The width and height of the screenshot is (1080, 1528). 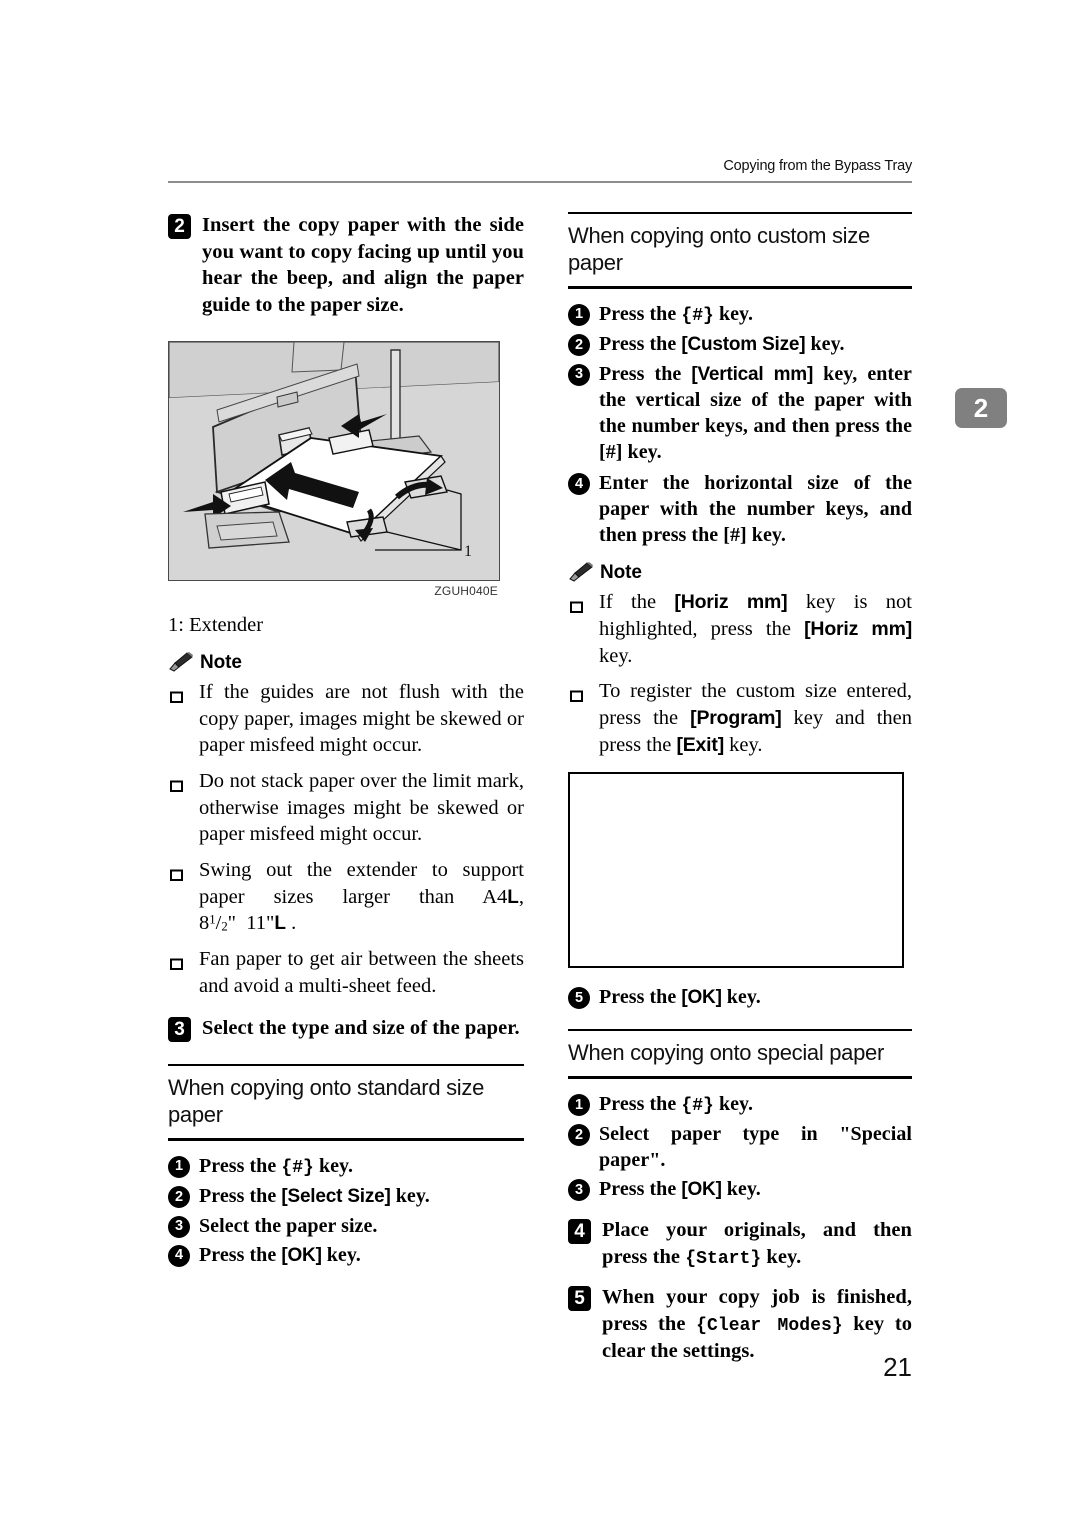 What do you see at coordinates (736, 870) in the screenshot?
I see `screen-illustration-placeholder` at bounding box center [736, 870].